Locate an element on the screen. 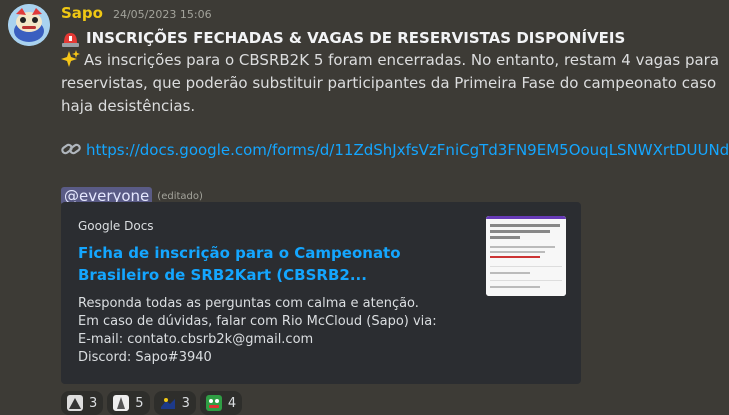  reactions-bar: 3 5 3 4 is located at coordinates (152, 403).